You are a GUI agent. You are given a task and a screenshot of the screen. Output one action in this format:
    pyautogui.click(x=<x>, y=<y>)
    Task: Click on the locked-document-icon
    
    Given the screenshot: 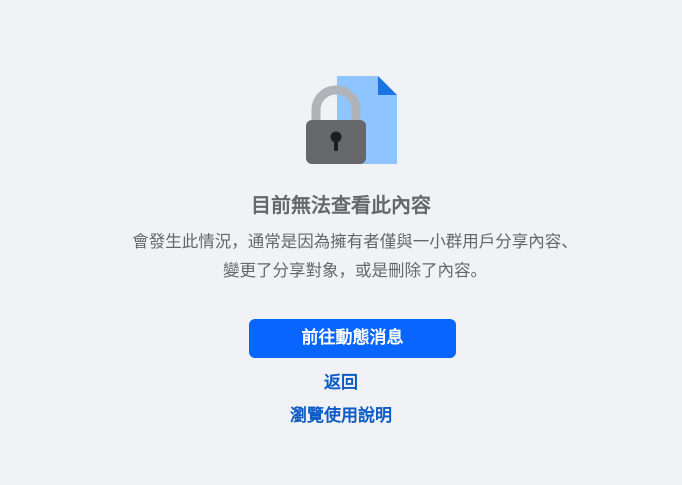 What is the action you would take?
    pyautogui.click(x=351, y=120)
    